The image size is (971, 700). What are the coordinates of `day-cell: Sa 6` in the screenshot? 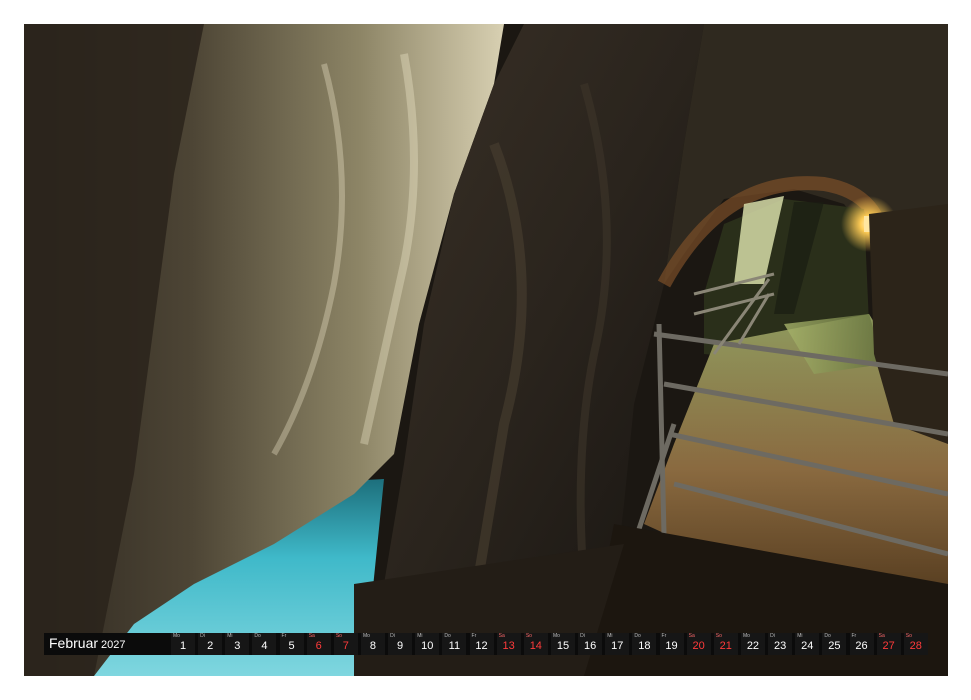 It's located at (318, 644).